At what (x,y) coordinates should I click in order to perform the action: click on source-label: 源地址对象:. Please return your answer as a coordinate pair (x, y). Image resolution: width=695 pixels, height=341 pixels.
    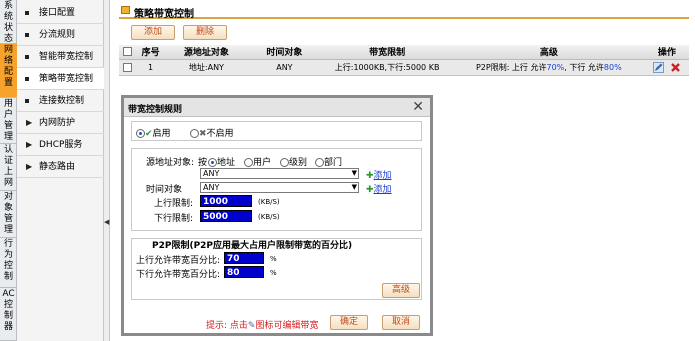
    Looking at the image, I should click on (170, 163).